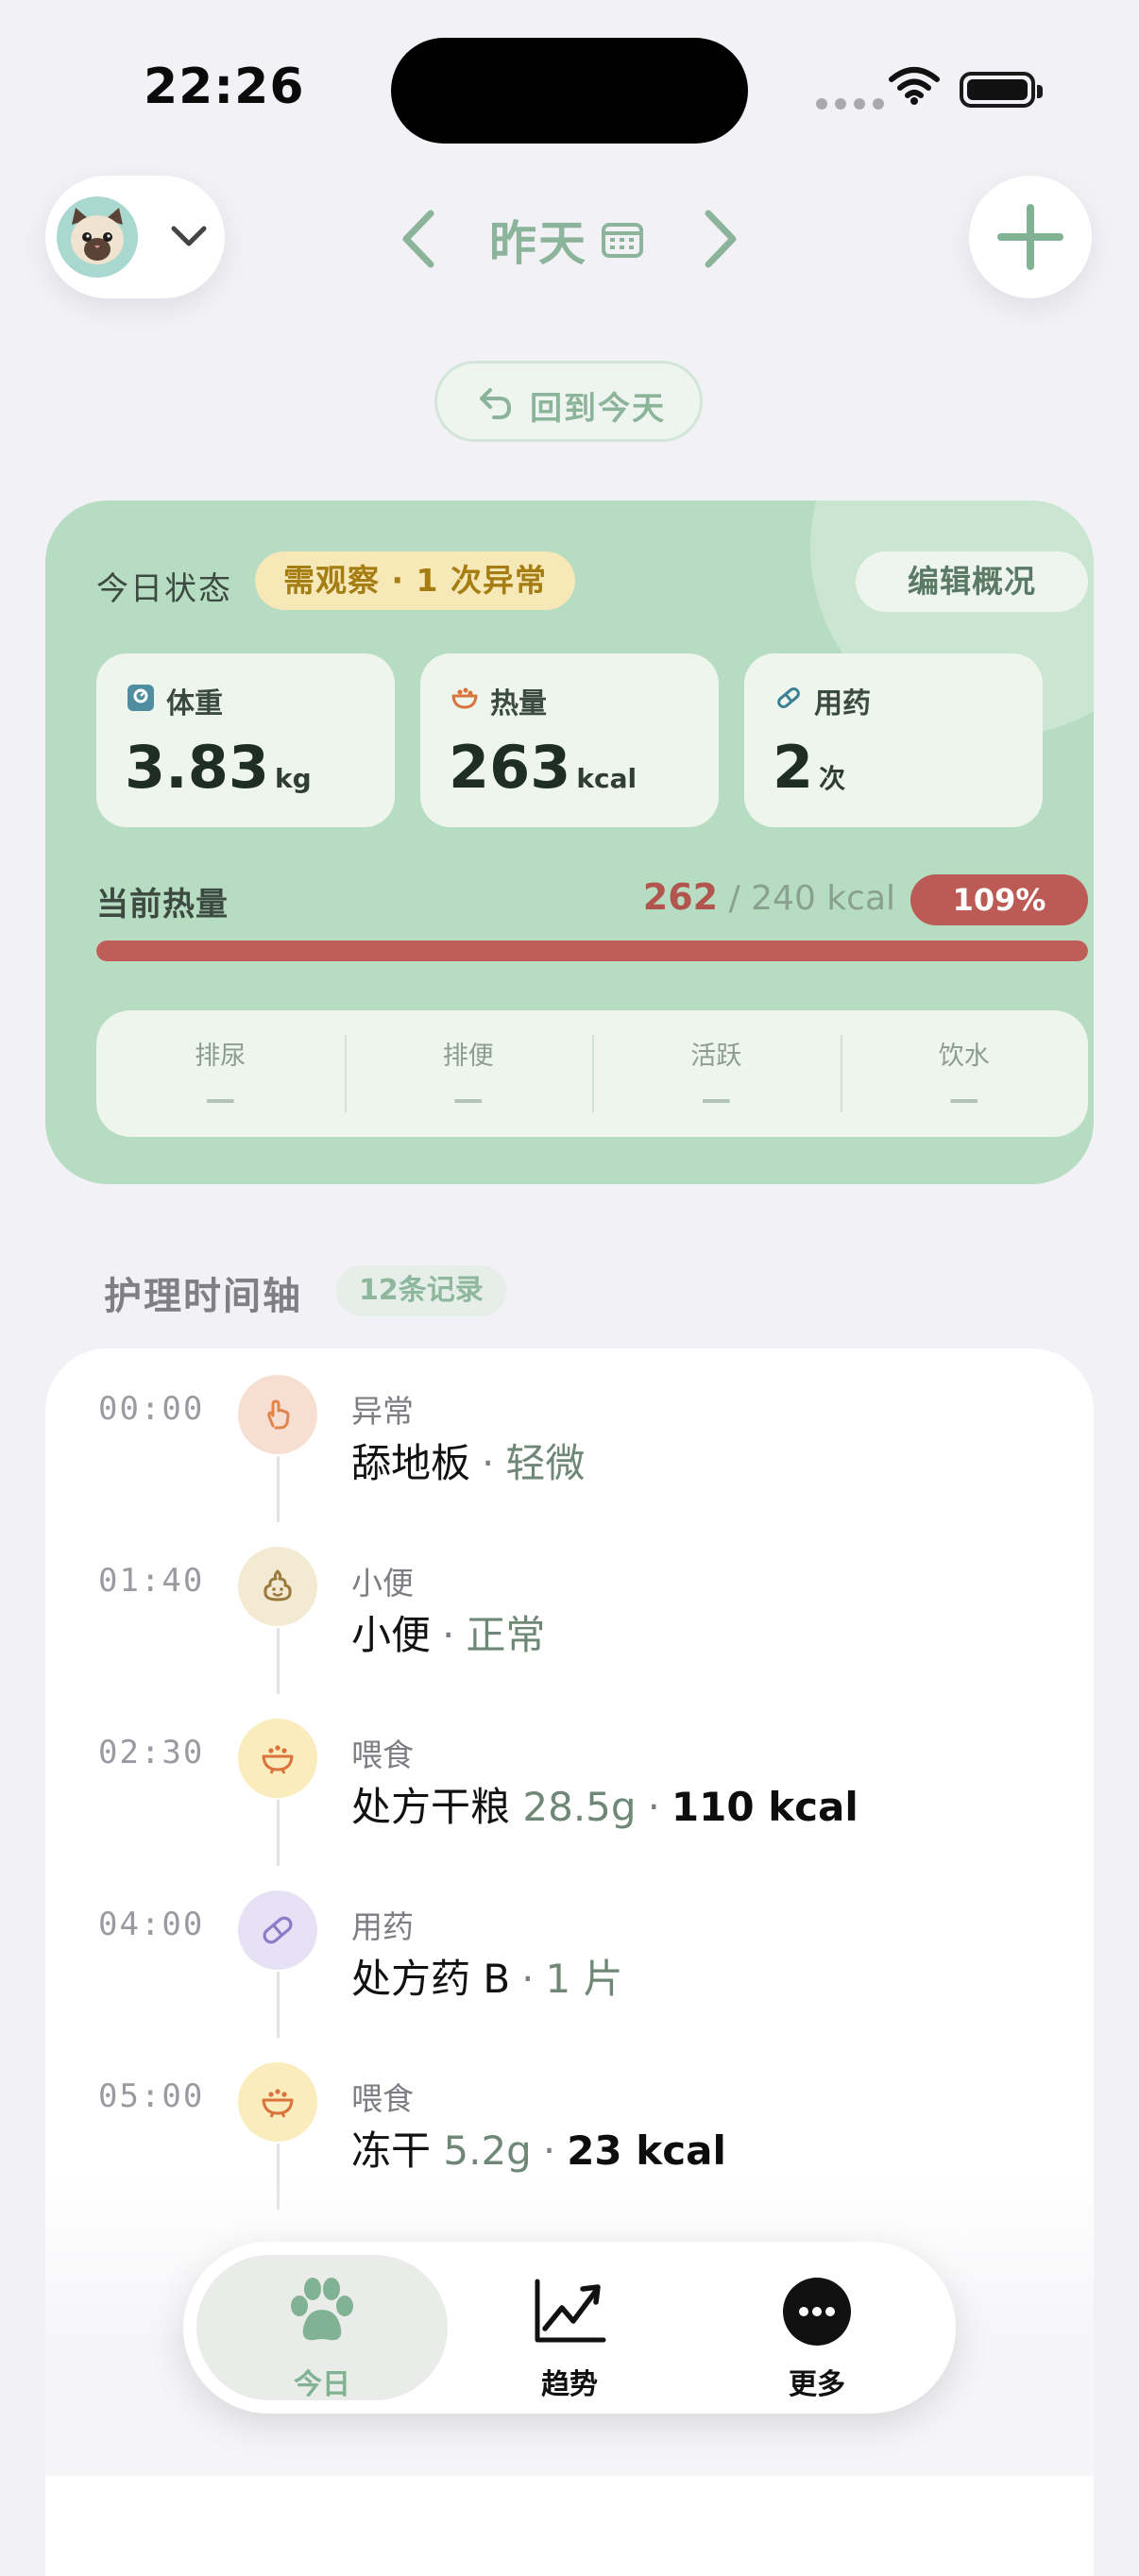  What do you see at coordinates (382, 1755) in the screenshot?
I see `entry-category: 喂食` at bounding box center [382, 1755].